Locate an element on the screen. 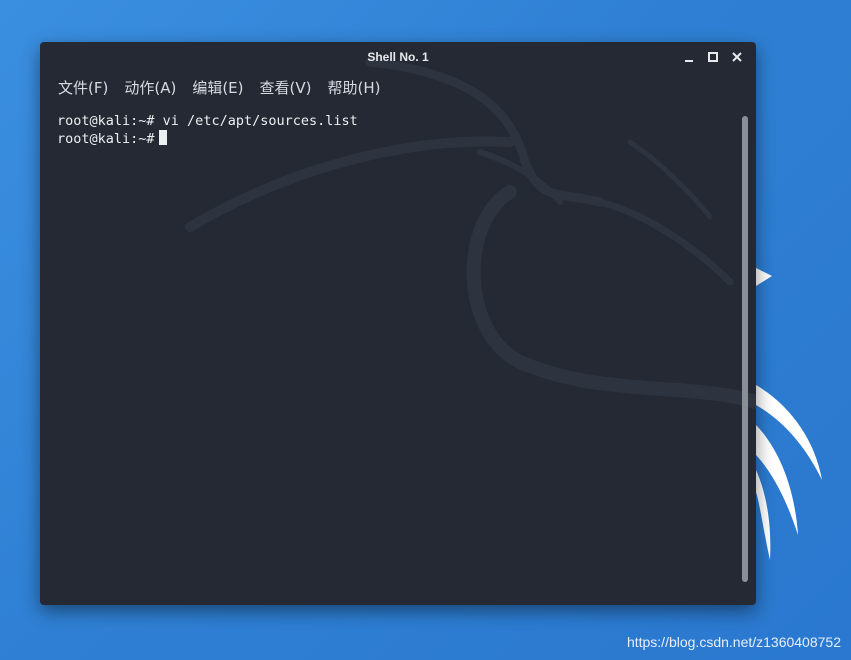 This screenshot has height=660, width=851. titlebar: Shell No. 1 is located at coordinates (398, 57).